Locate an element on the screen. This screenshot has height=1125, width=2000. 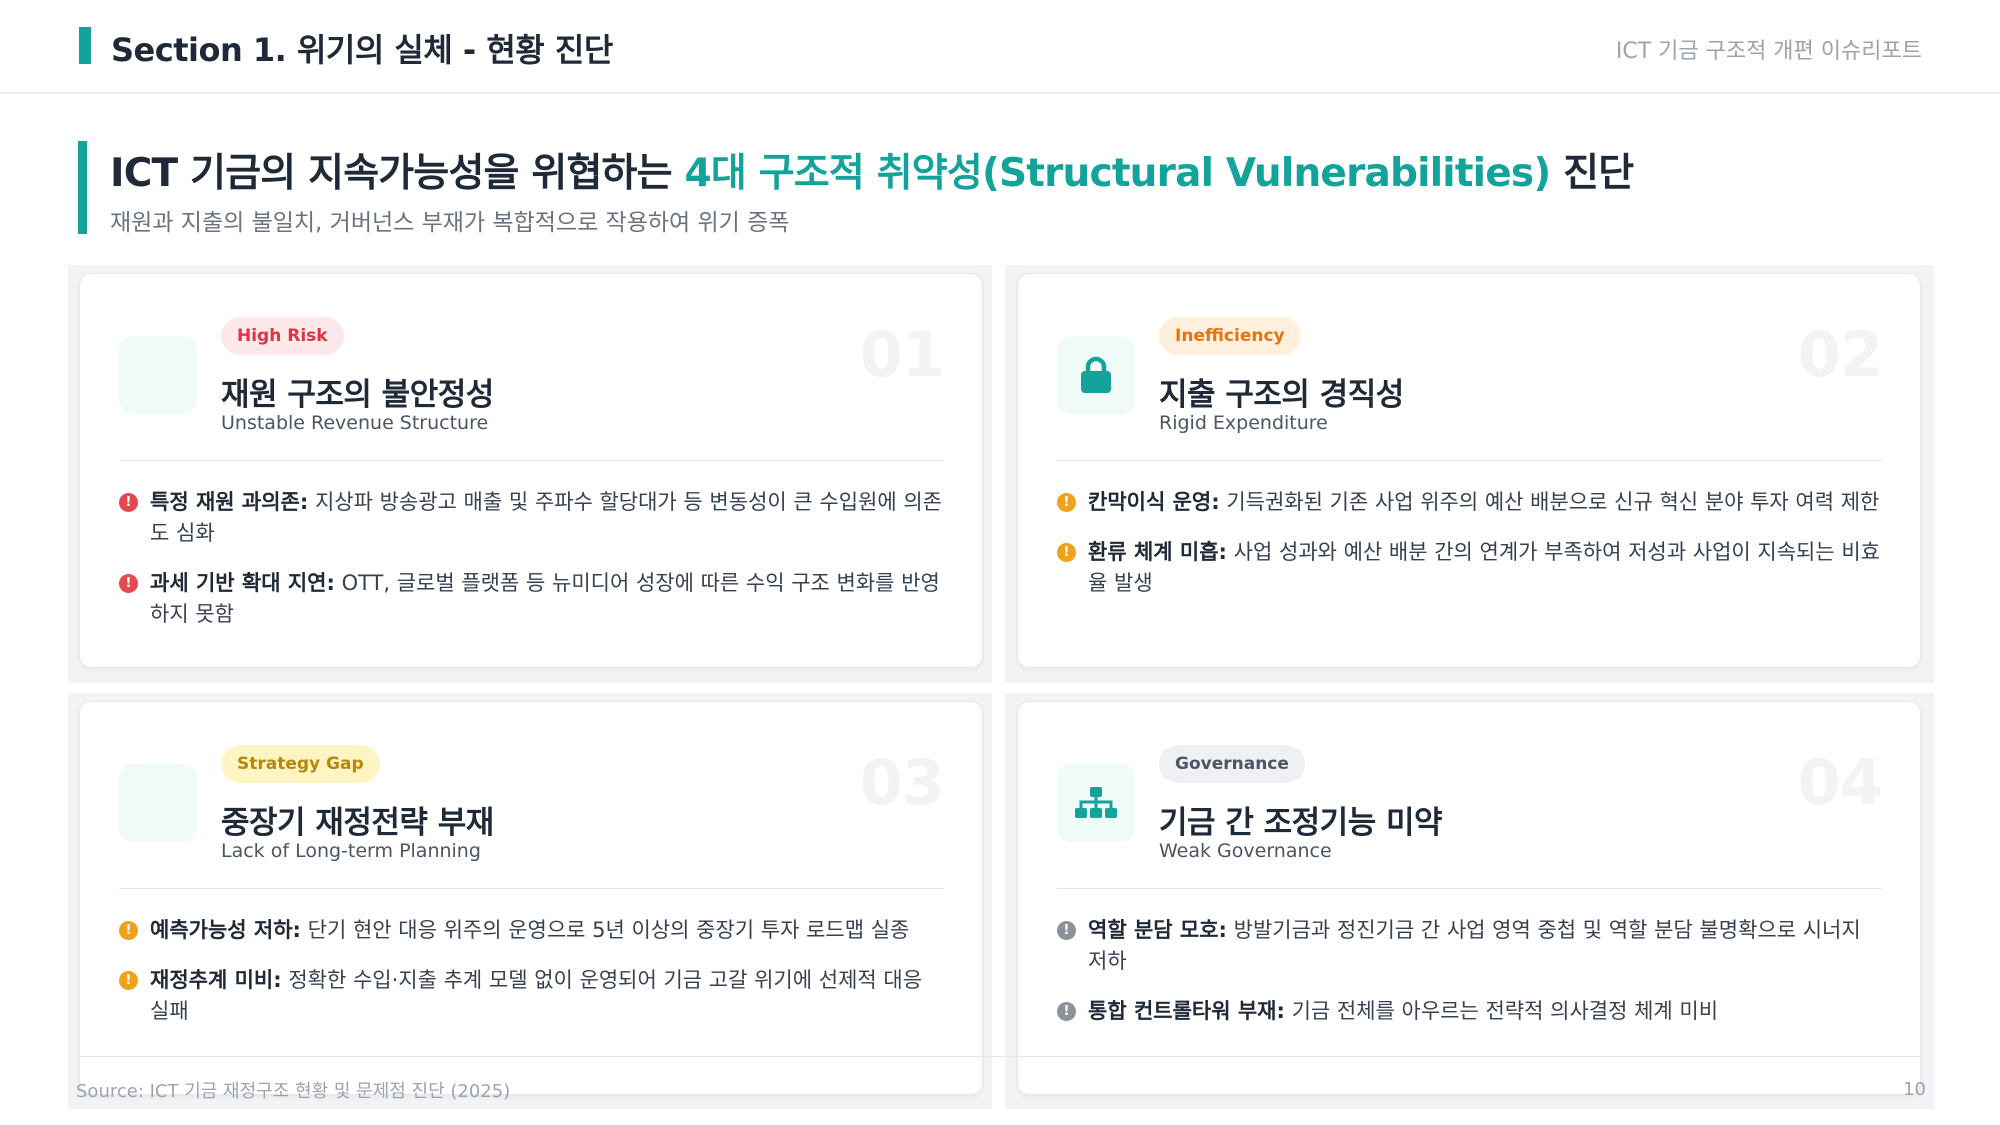
card-number: 03 is located at coordinates (902, 782).